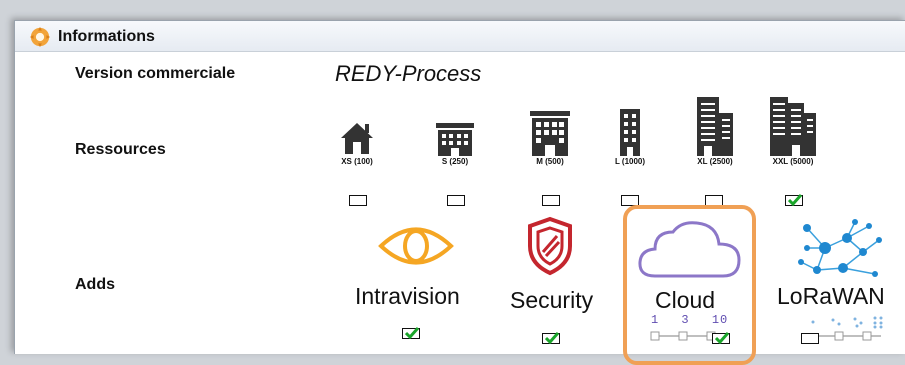  Describe the element at coordinates (358, 200) in the screenshot. I see `checkbox-xs` at that location.